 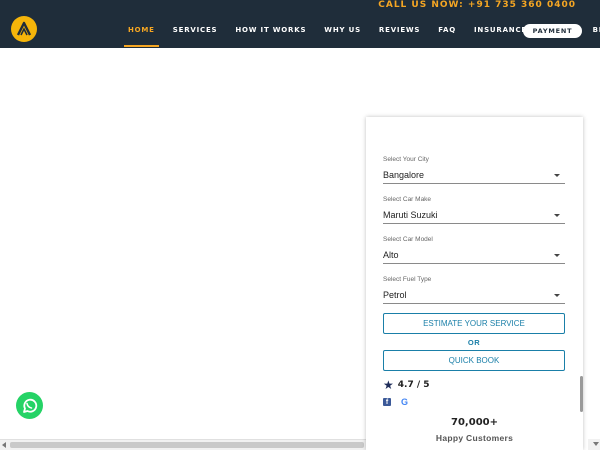 I want to click on scrollbar-thumb, so click(x=187, y=445).